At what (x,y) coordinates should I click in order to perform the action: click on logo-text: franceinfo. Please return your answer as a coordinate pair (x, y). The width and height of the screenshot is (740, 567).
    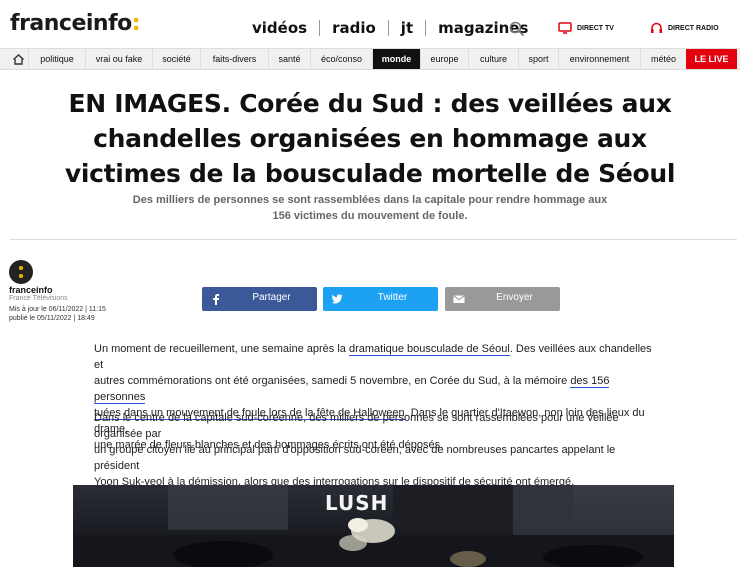
    Looking at the image, I should click on (71, 23).